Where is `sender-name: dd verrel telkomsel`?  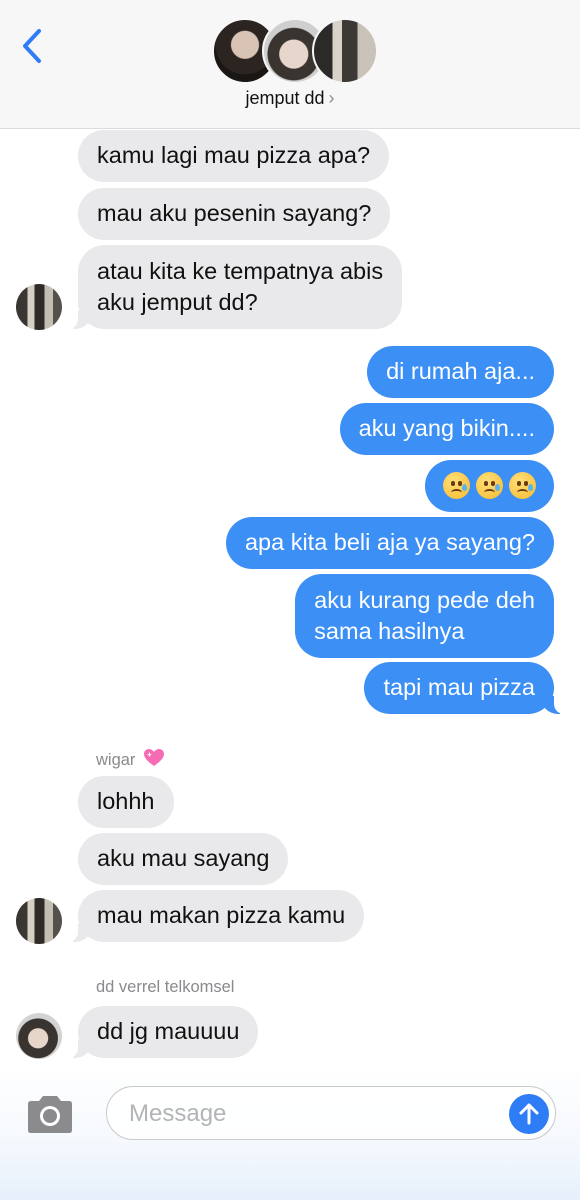
sender-name: dd verrel telkomsel is located at coordinates (165, 987).